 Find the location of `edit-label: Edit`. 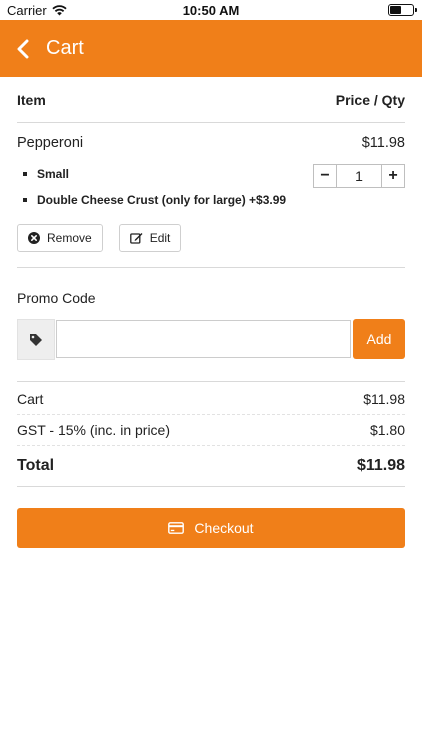

edit-label: Edit is located at coordinates (160, 238).